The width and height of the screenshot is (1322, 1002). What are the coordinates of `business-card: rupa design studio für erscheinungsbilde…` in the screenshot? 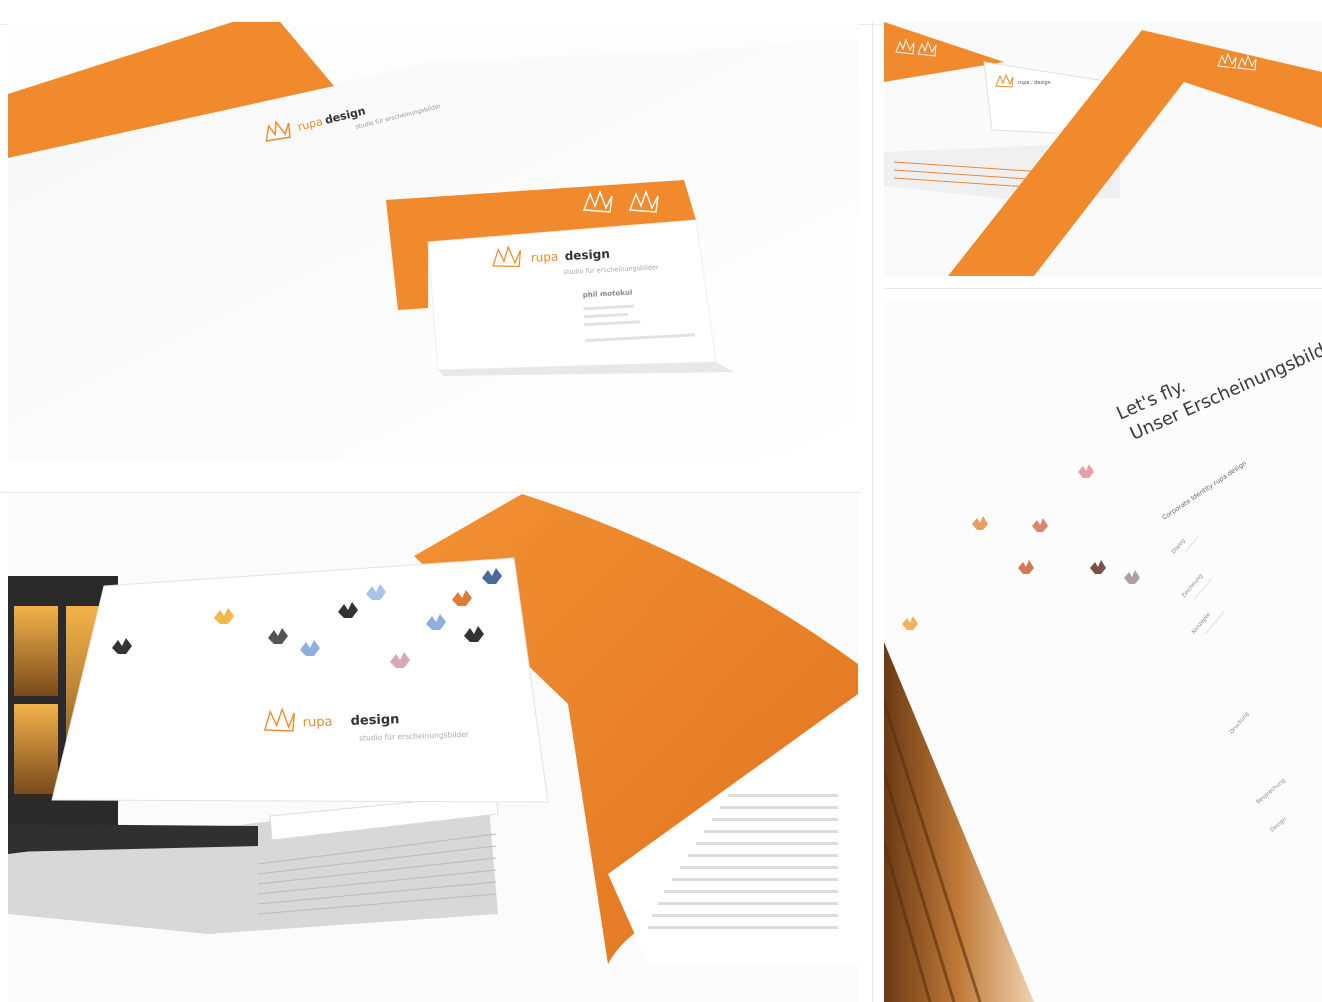 It's located at (560, 278).